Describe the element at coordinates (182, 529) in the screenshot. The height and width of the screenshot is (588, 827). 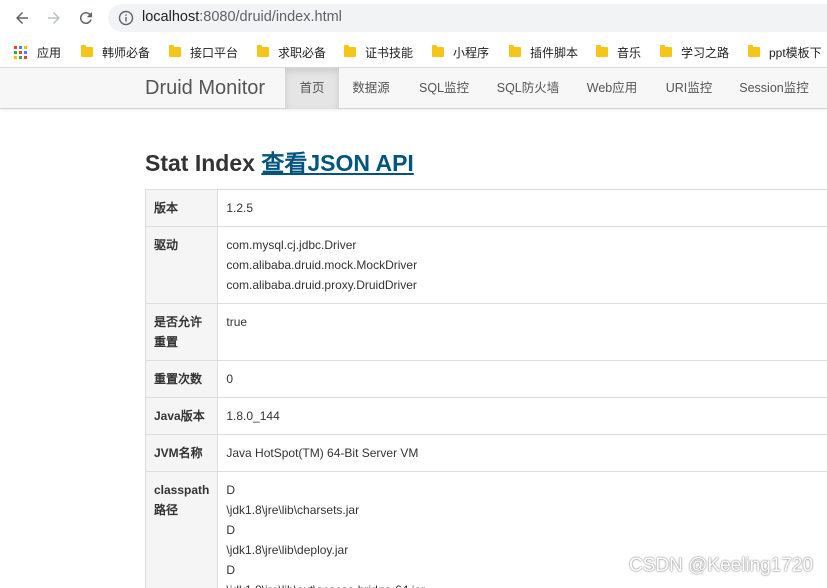
I see `stat-label: classpath路径` at that location.